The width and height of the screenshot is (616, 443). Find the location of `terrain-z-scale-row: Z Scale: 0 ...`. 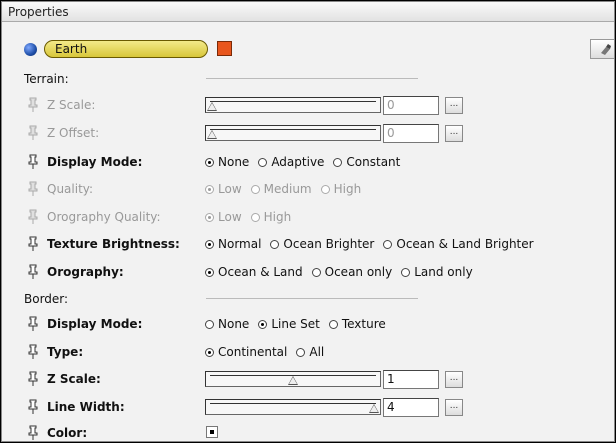

terrain-z-scale-row: Z Scale: 0 ... is located at coordinates (308, 106).